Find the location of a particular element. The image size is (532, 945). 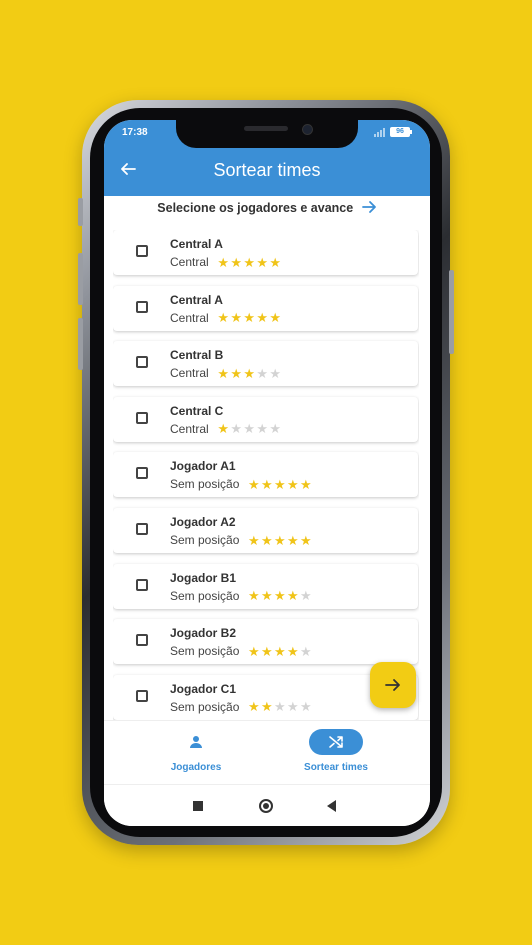

phone-side-button is located at coordinates (80, 212).